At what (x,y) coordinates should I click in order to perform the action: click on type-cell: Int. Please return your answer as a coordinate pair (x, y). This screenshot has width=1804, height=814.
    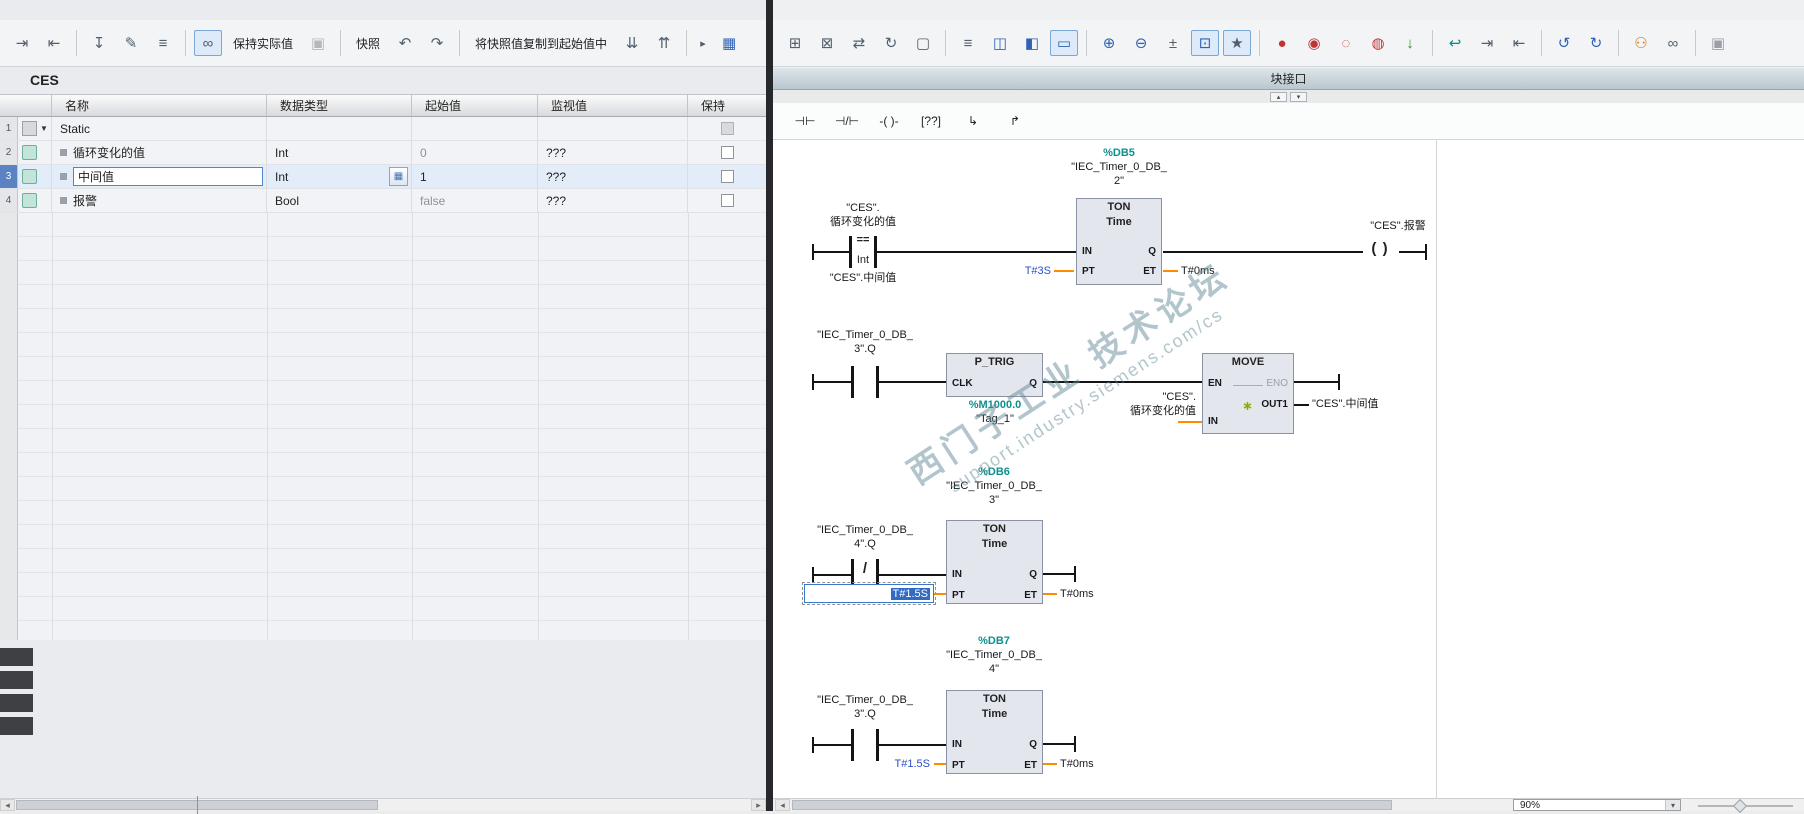
    Looking at the image, I should click on (339, 152).